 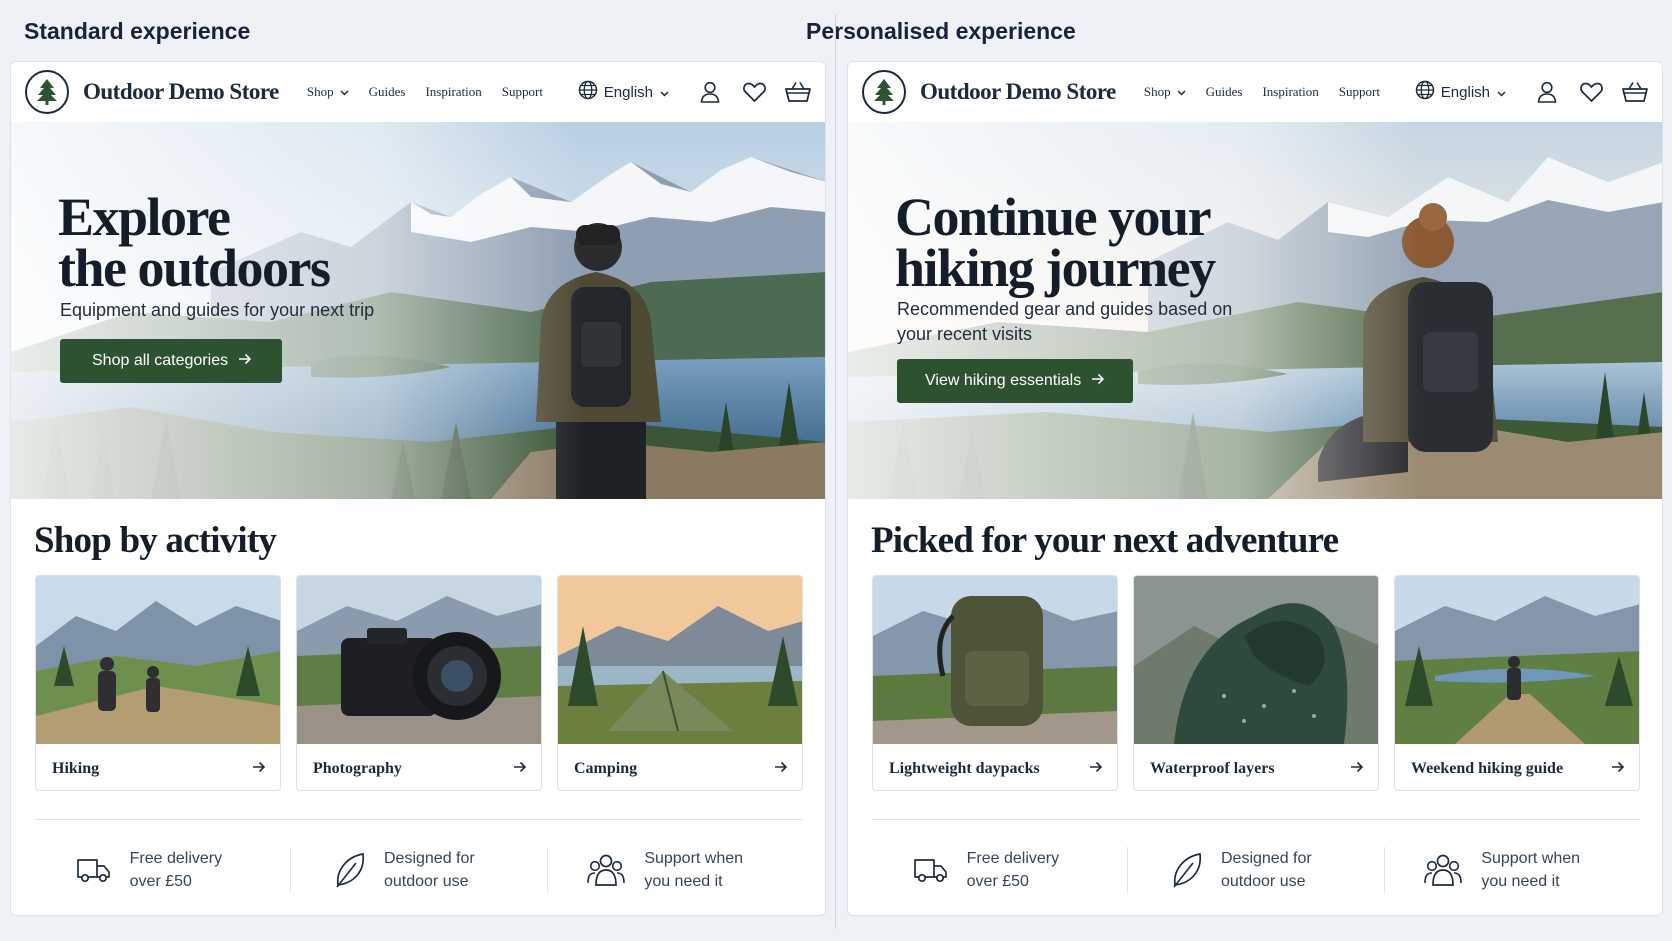 What do you see at coordinates (680, 660) in the screenshot?
I see `camping-image` at bounding box center [680, 660].